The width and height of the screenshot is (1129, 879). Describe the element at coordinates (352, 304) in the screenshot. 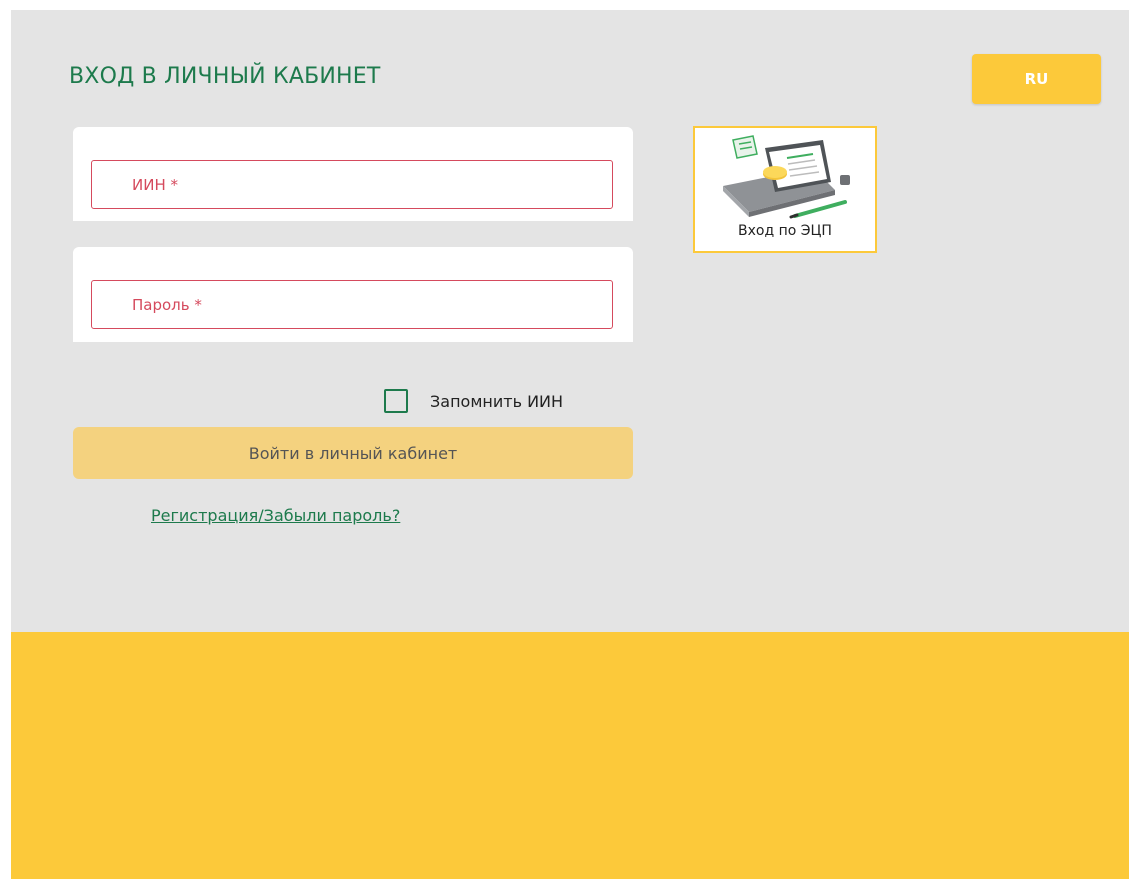

I see `password-input` at that location.